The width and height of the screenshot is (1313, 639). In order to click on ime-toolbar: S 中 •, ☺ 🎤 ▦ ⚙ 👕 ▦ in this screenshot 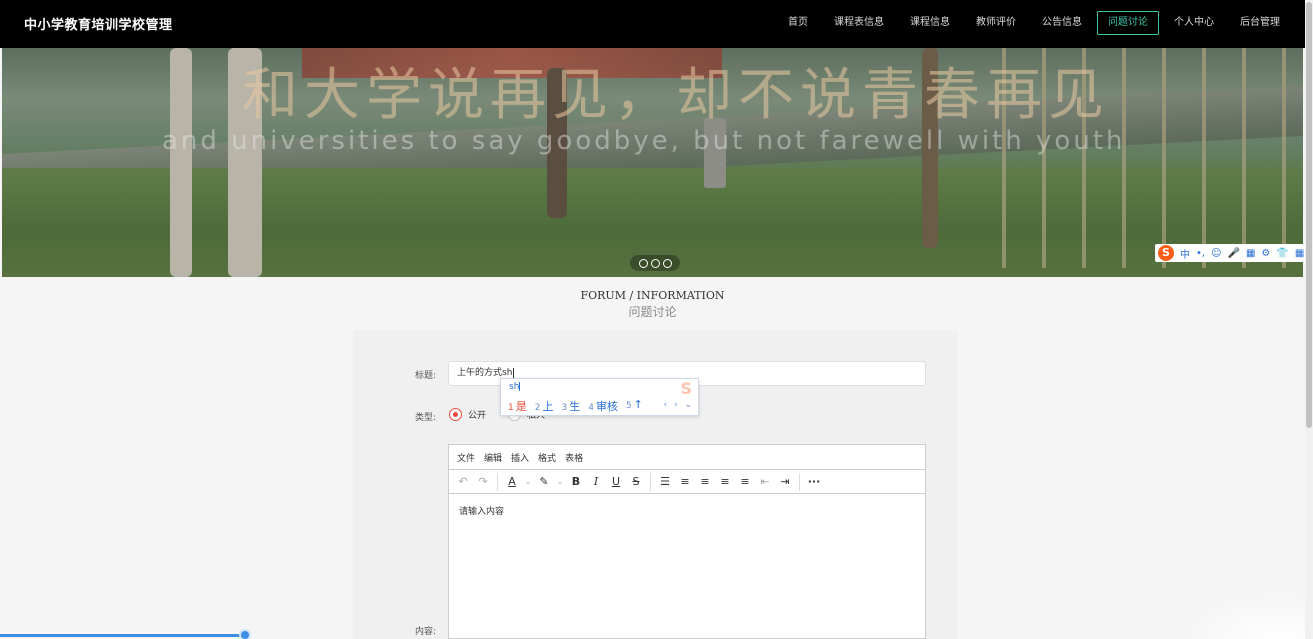, I will do `click(1231, 253)`.